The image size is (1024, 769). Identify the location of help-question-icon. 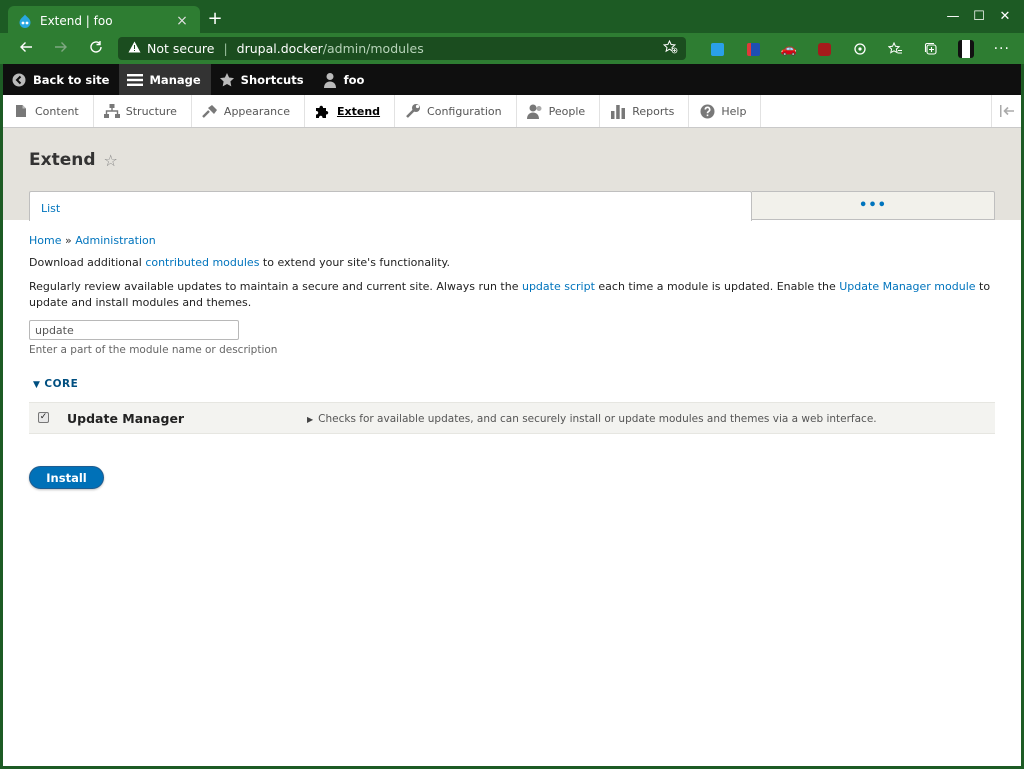
(707, 111).